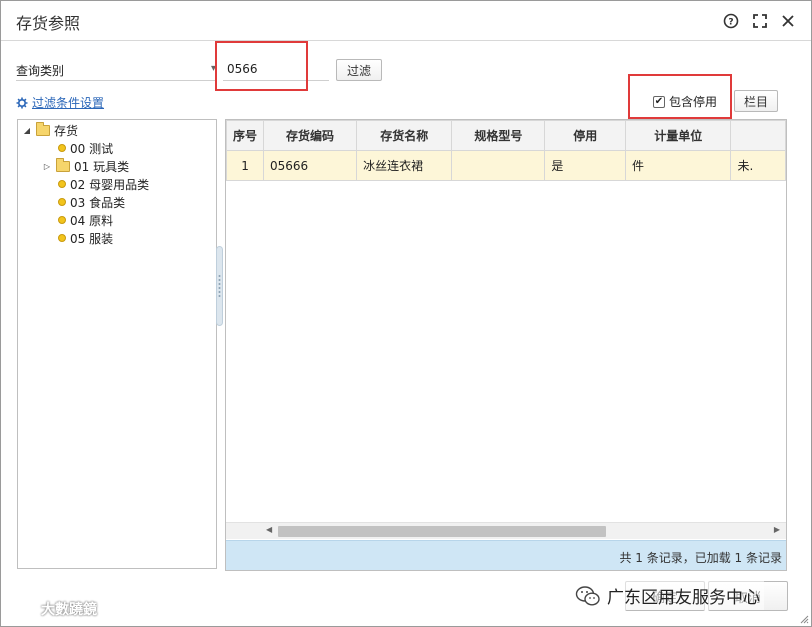  What do you see at coordinates (43, 128) in the screenshot?
I see `folder-open-icon` at bounding box center [43, 128].